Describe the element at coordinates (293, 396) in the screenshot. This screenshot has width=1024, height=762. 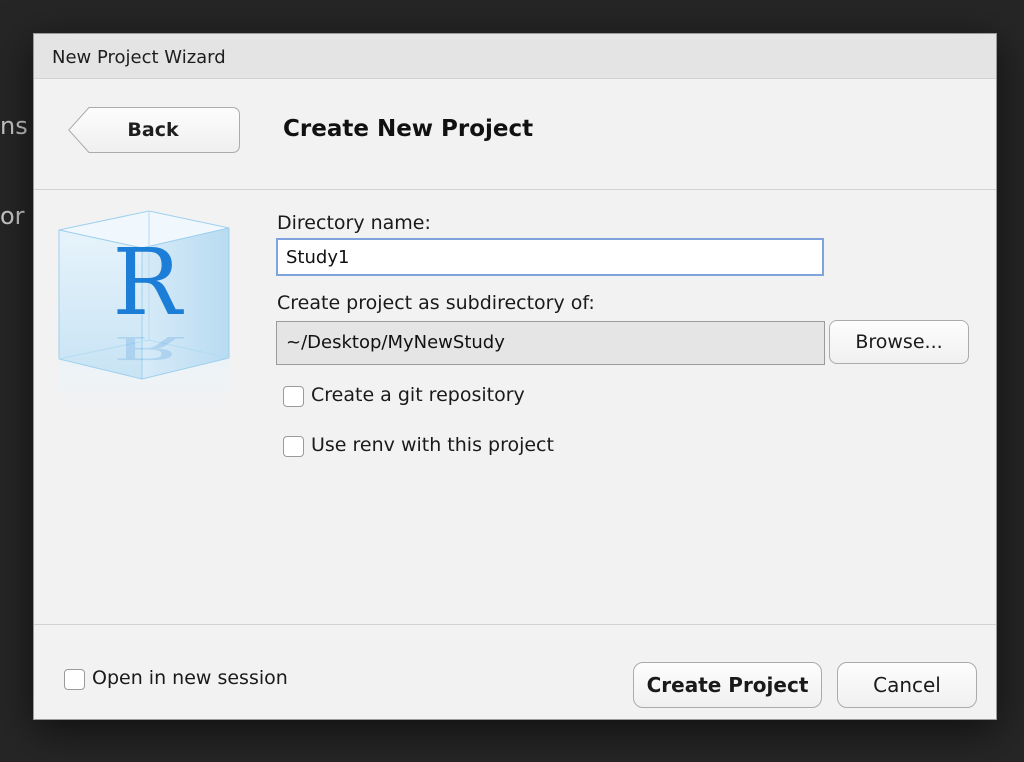
I see `git-repository-checkbox` at that location.